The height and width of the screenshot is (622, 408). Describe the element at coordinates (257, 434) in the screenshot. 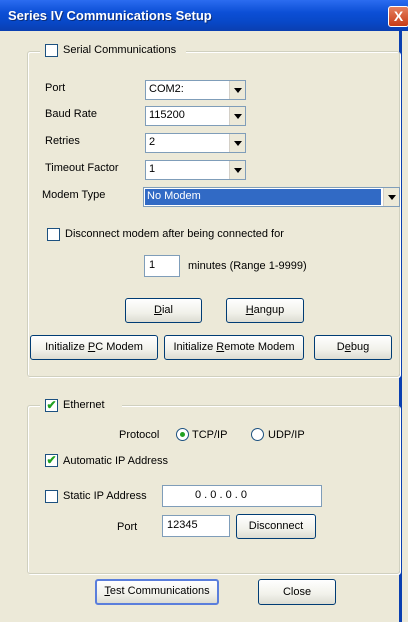

I see `udp-radio` at that location.